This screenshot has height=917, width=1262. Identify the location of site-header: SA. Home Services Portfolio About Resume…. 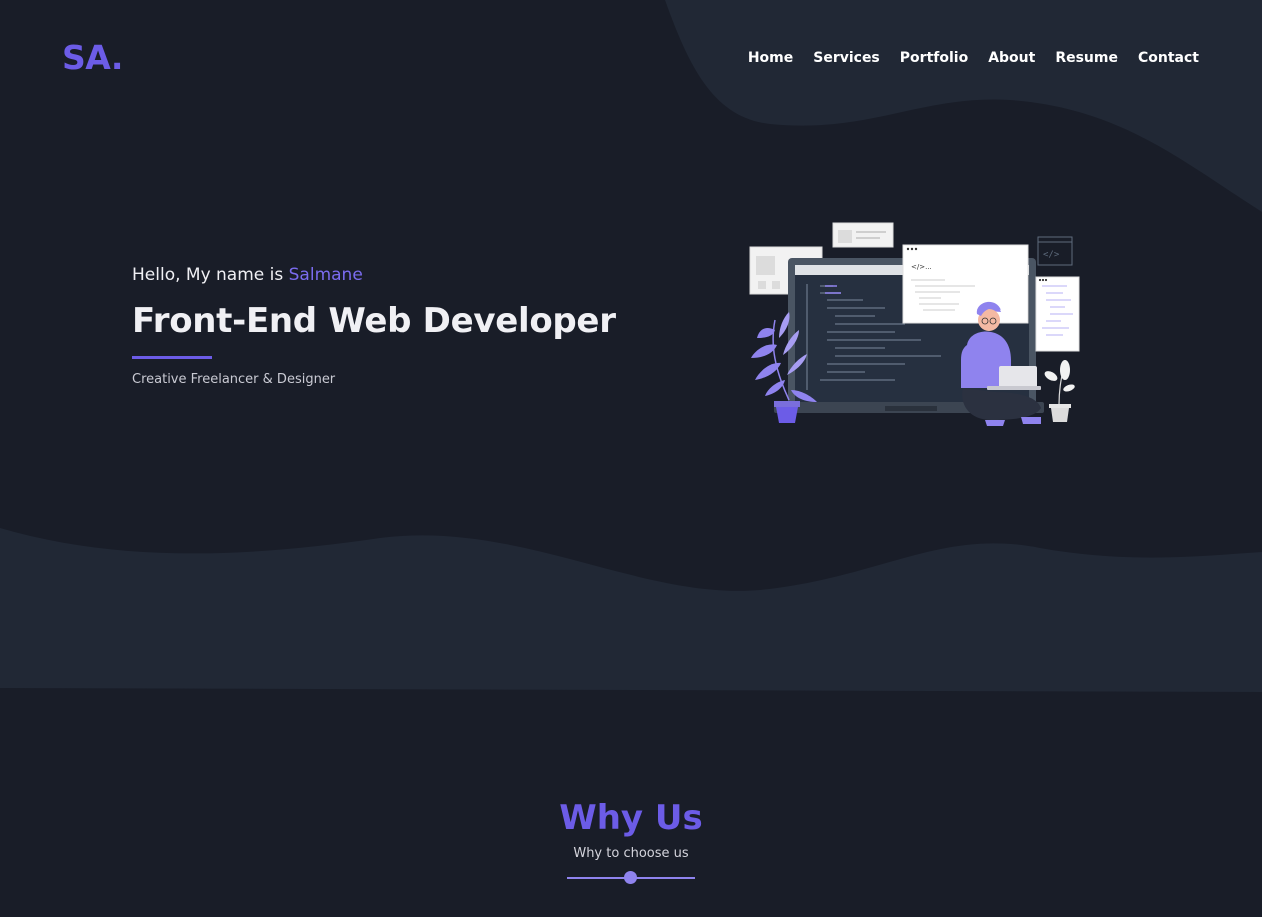
(631, 58).